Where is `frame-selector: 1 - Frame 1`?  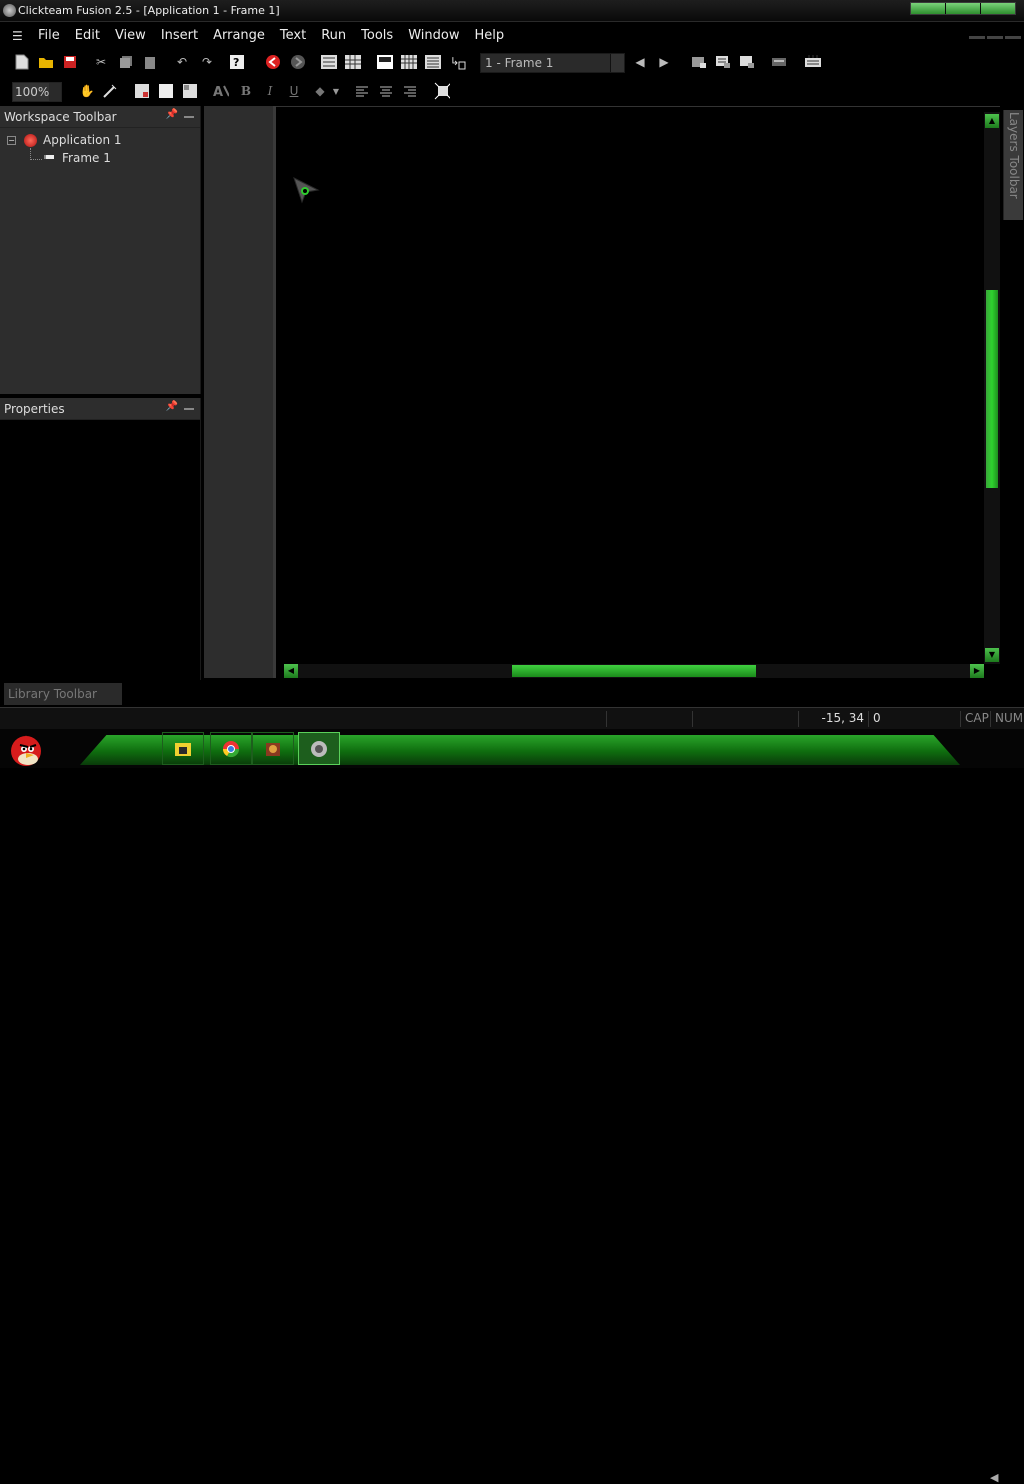 frame-selector: 1 - Frame 1 is located at coordinates (552, 63).